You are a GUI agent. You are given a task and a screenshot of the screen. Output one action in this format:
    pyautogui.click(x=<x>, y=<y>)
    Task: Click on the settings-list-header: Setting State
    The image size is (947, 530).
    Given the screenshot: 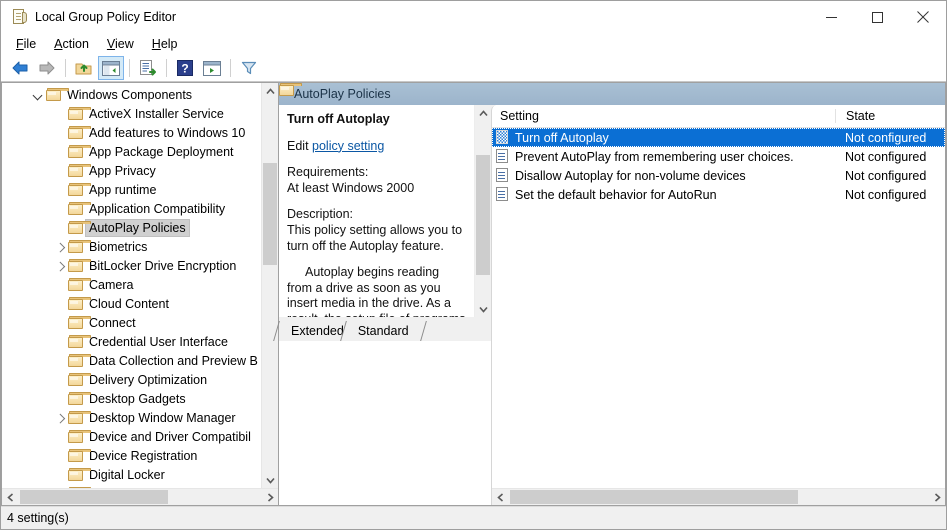 What is the action you would take?
    pyautogui.click(x=718, y=116)
    